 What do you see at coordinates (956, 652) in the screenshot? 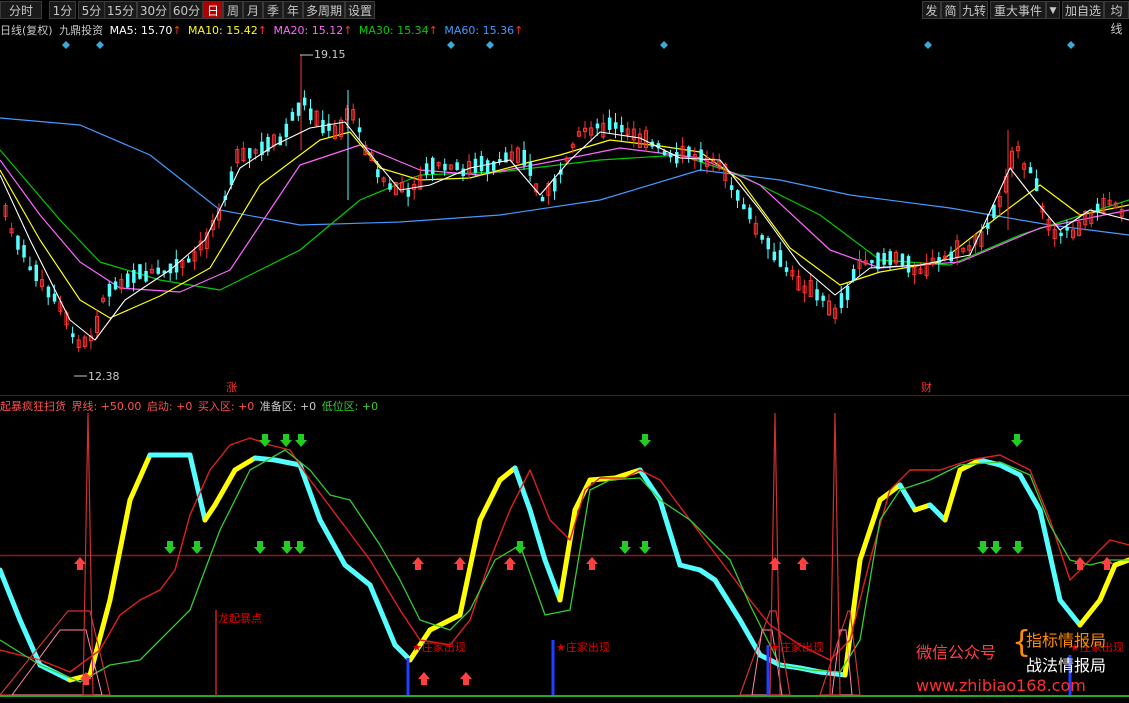
I see `watermark-wechat: 微信公众号` at bounding box center [956, 652].